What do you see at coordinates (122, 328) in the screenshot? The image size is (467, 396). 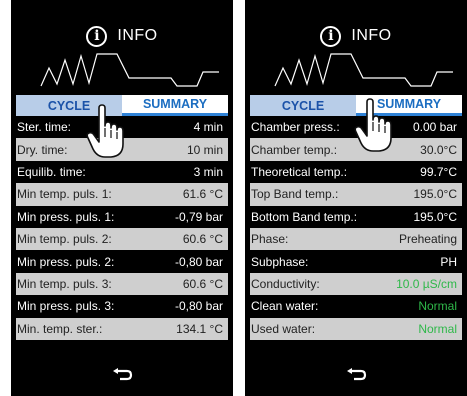 I see `list-item: Min. temp. ster.: 134.1 °C` at bounding box center [122, 328].